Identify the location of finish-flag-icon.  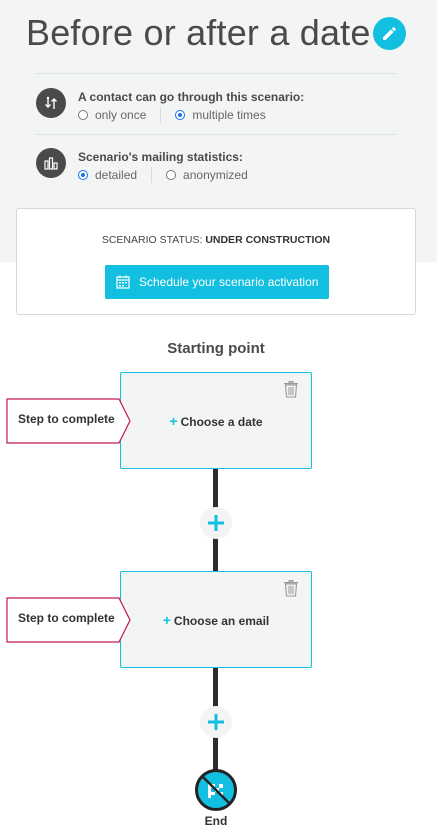
(216, 790).